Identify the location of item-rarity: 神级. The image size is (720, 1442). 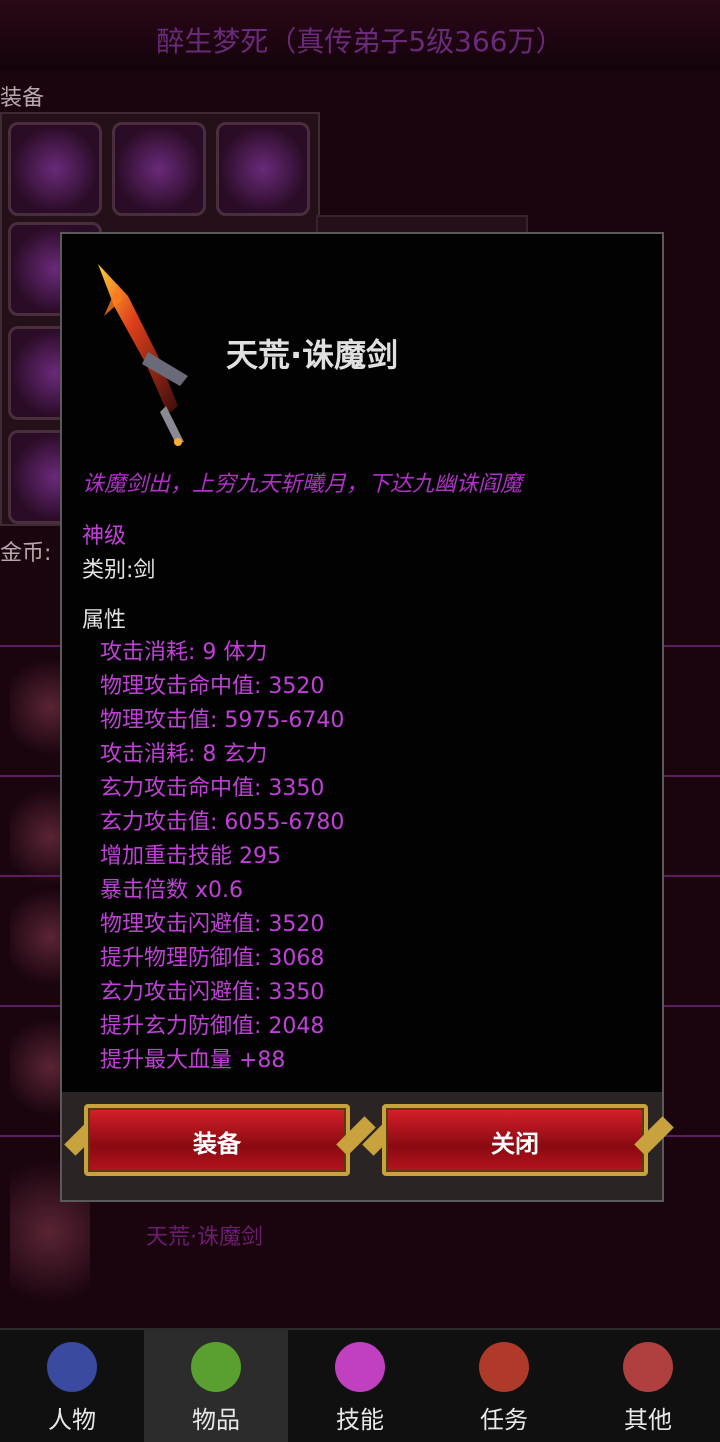
(104, 536).